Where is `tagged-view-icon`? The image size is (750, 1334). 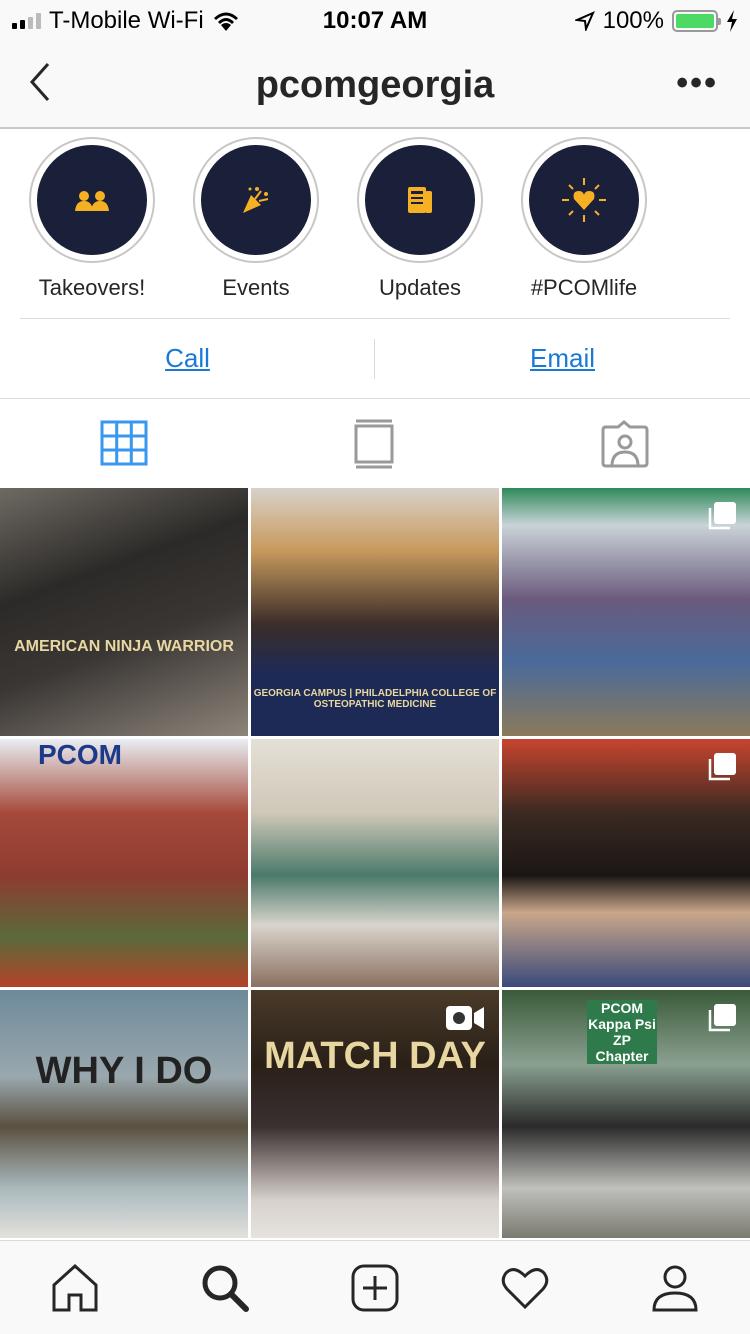
tagged-view-icon is located at coordinates (625, 444).